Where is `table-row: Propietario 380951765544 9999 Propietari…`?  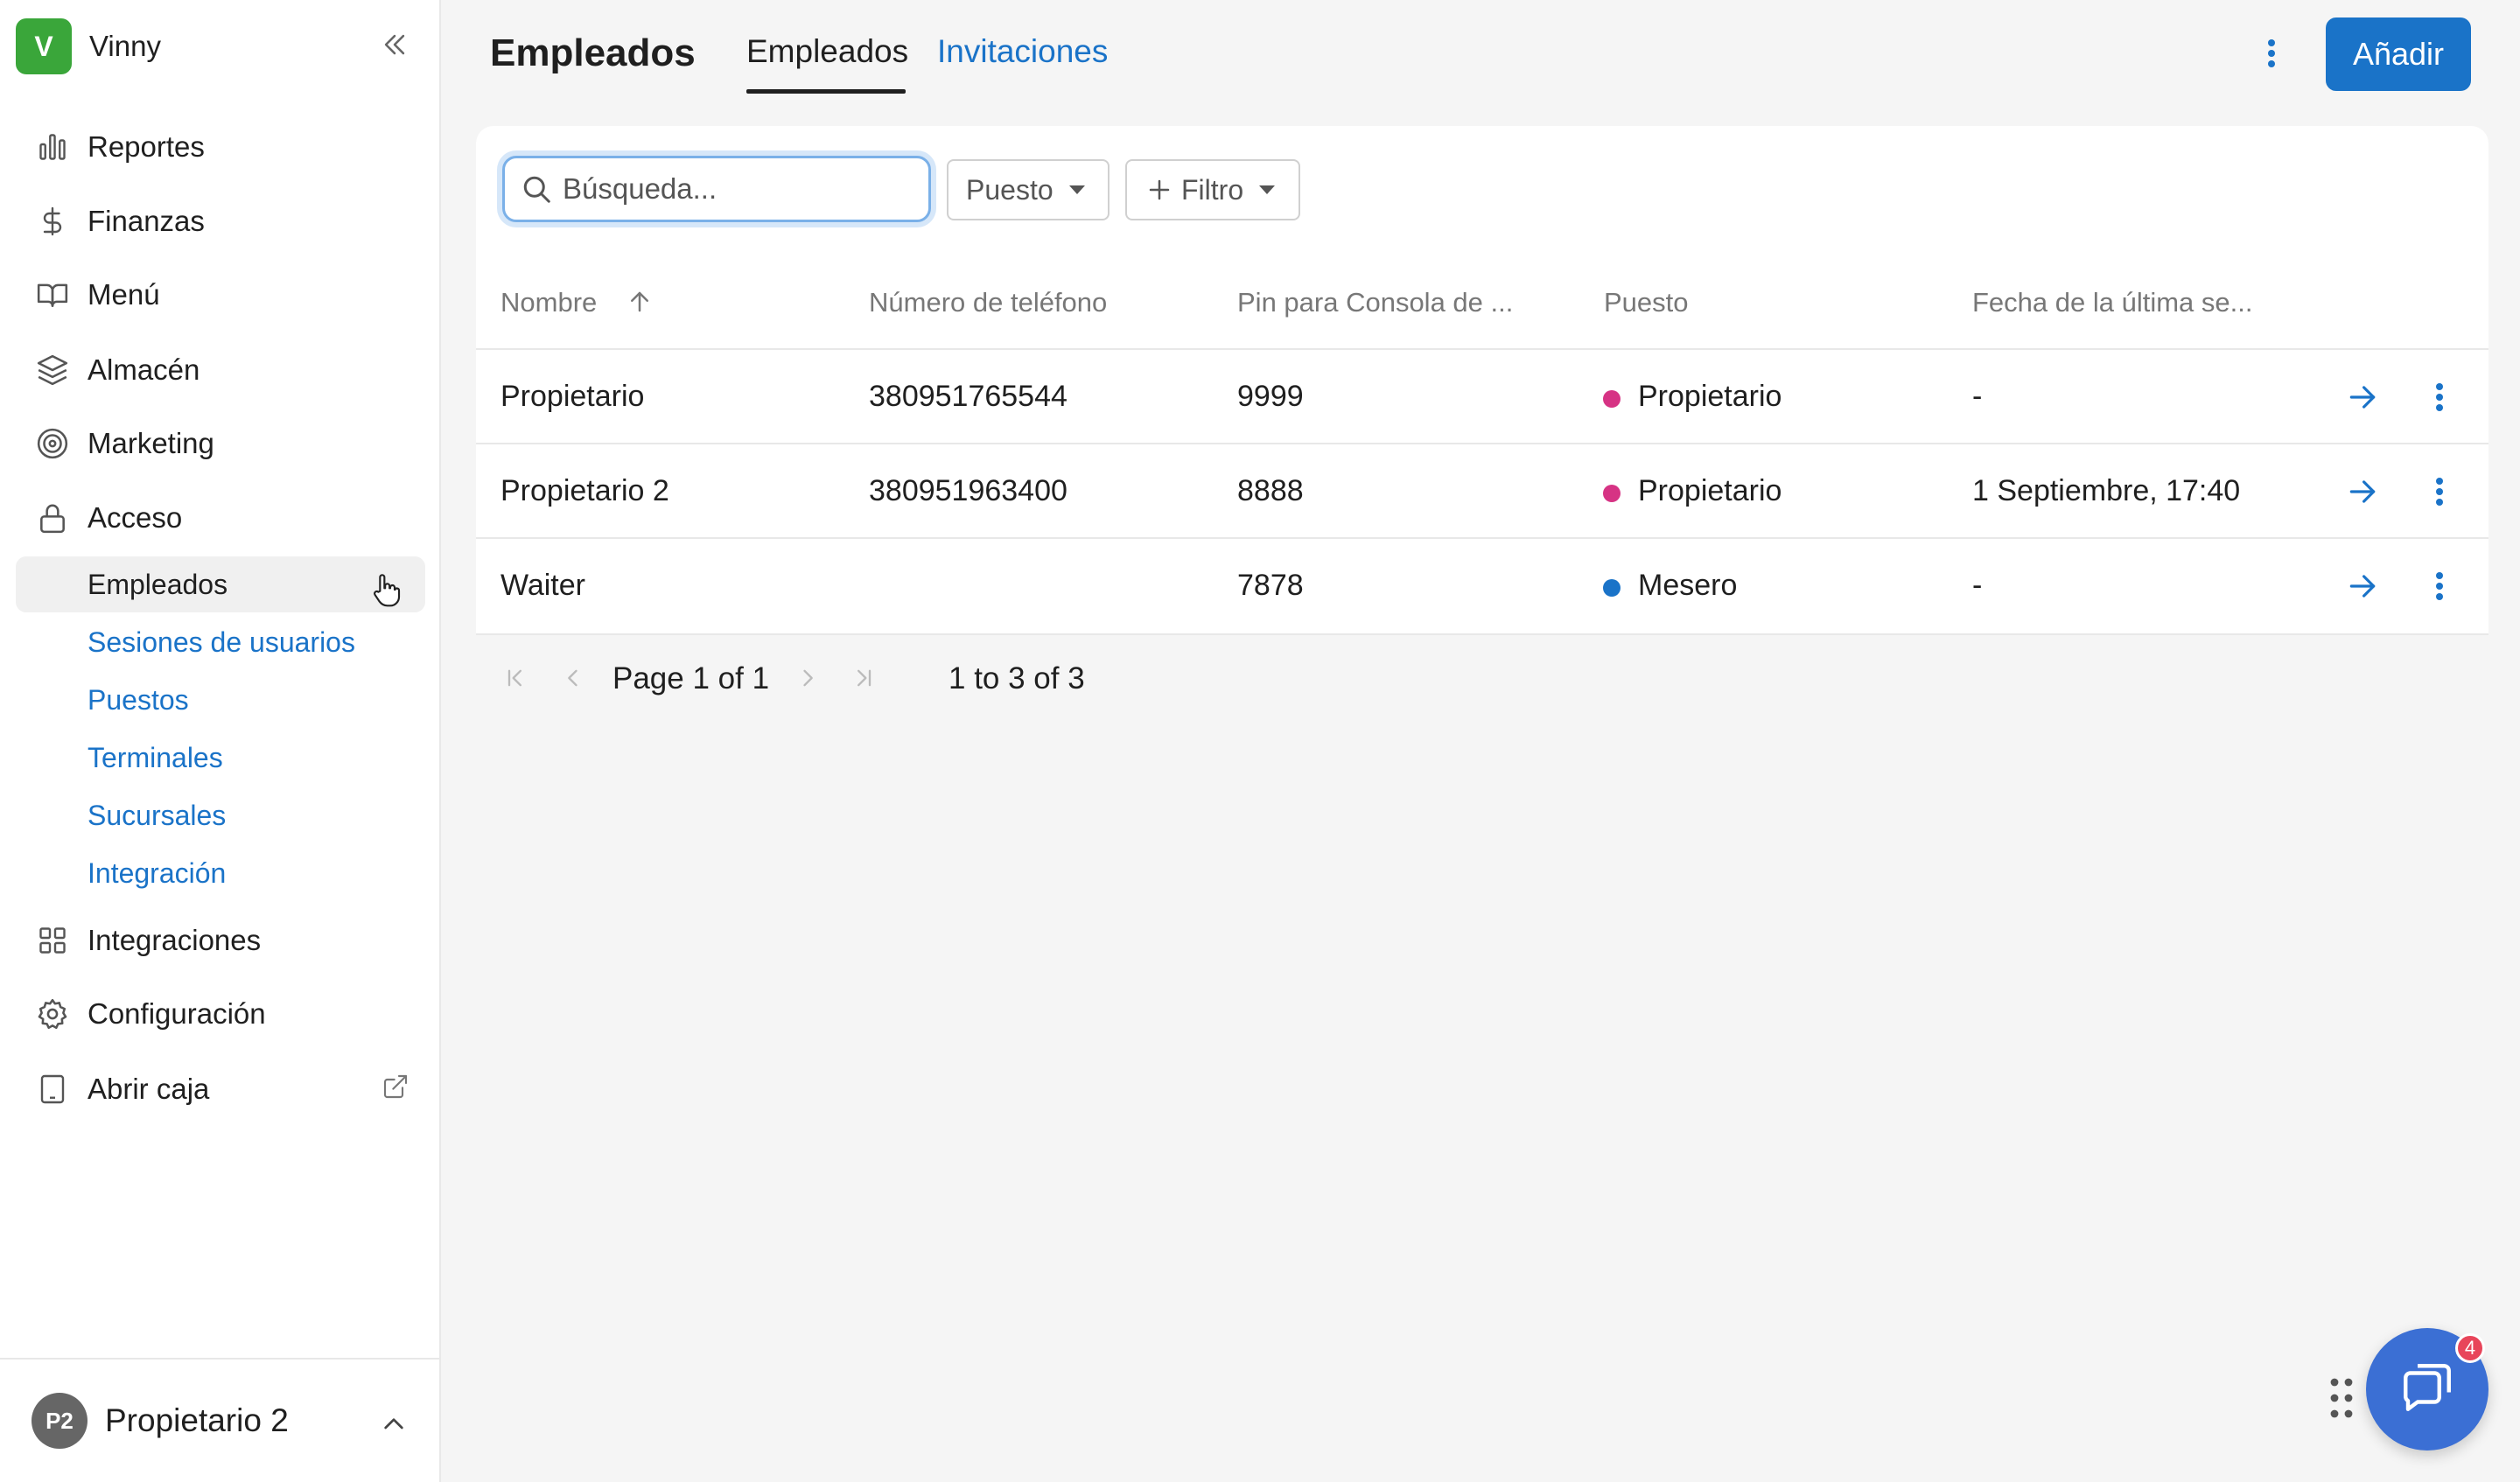
table-row: Propietario 380951765544 9999 Propietari… is located at coordinates (1482, 396).